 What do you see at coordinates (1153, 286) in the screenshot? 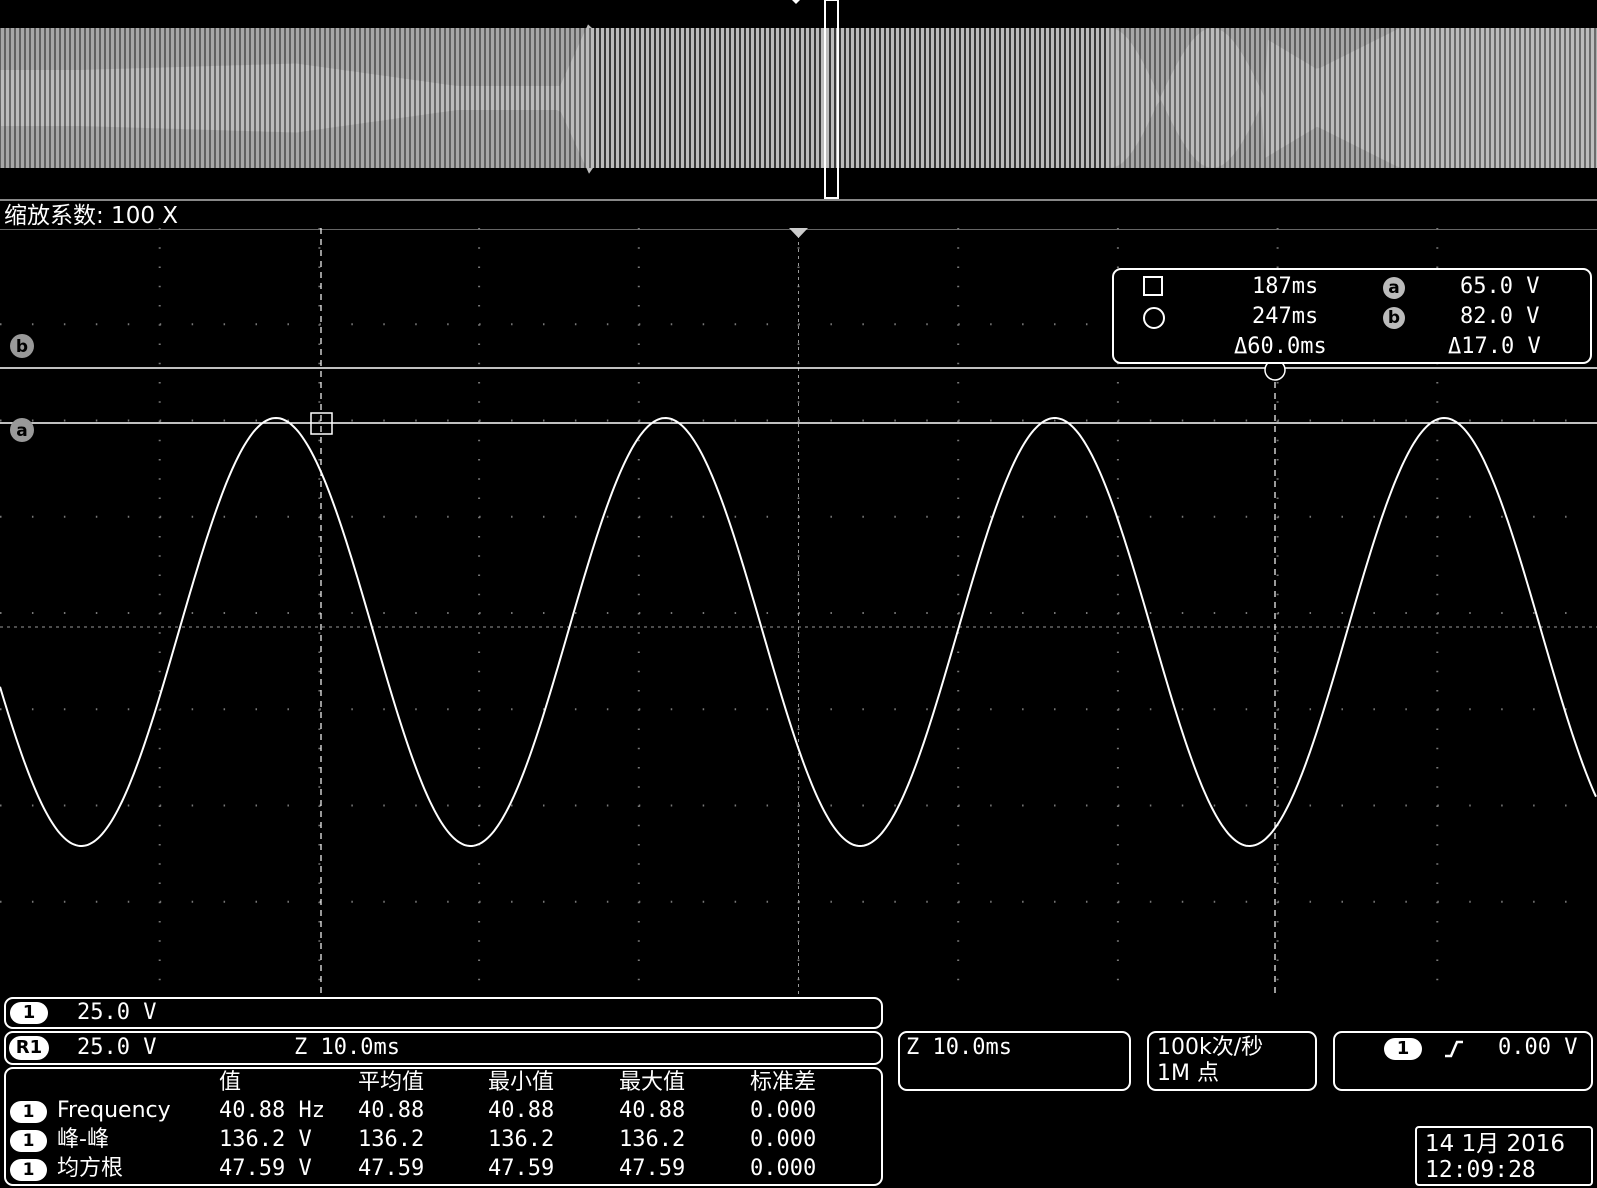
I see `square-cursor-icon` at bounding box center [1153, 286].